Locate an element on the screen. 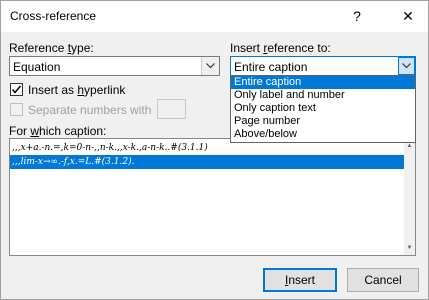 This screenshot has width=429, height=300. separate-numbers-checkbox is located at coordinates (16, 109).